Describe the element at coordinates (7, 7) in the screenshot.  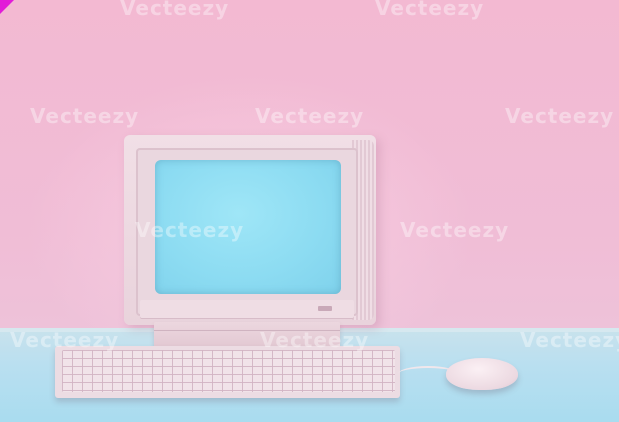
I see `corner-mark` at that location.